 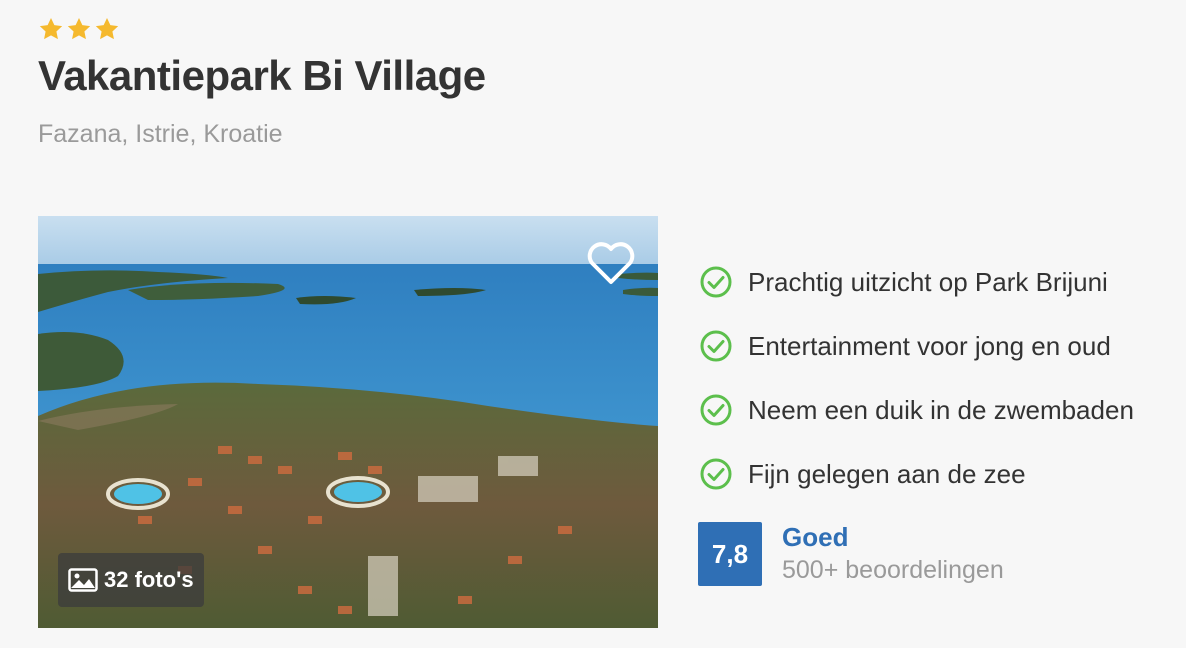 What do you see at coordinates (929, 345) in the screenshot?
I see `usp-text: Entertainment voor jong en oud` at bounding box center [929, 345].